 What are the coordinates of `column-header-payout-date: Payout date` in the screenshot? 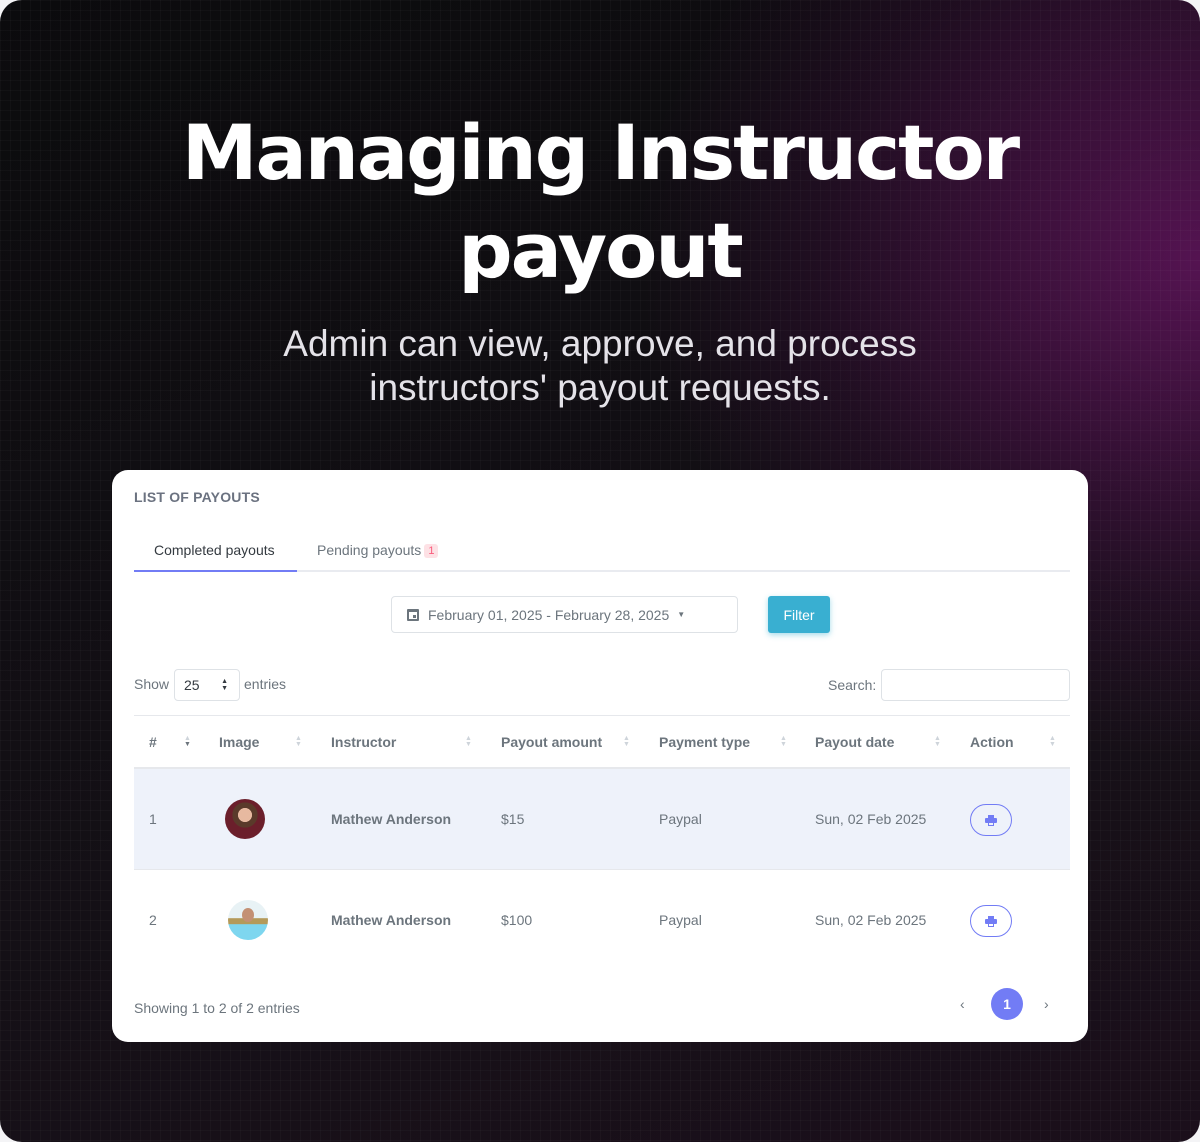 It's located at (854, 742).